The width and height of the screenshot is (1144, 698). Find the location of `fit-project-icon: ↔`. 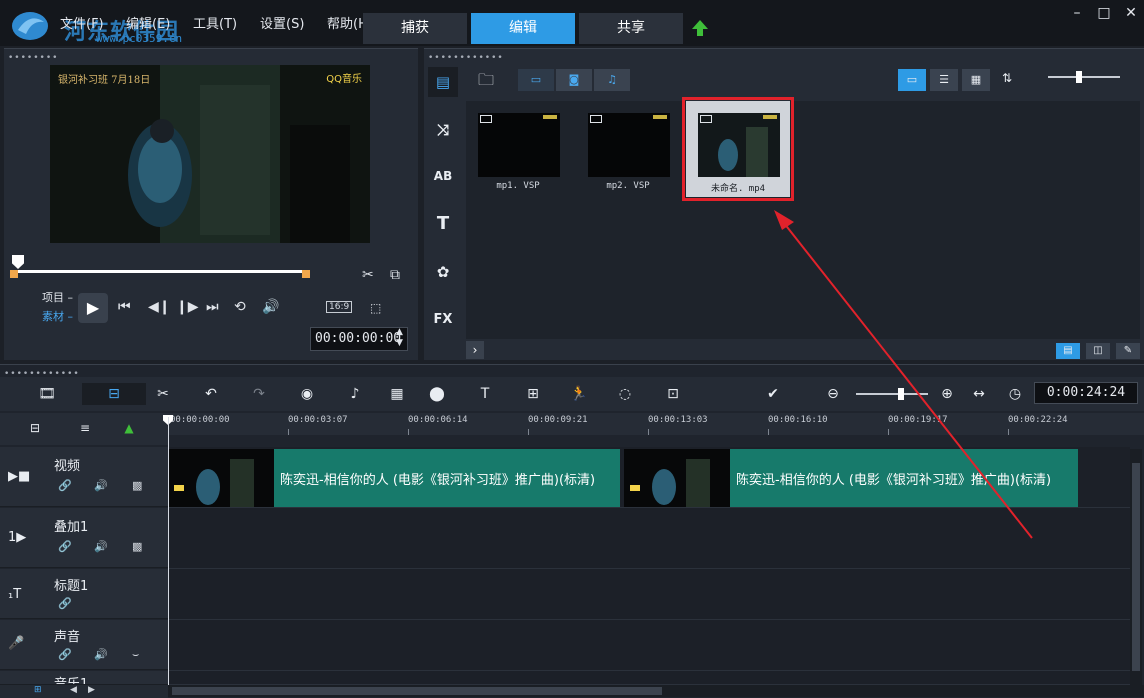

fit-project-icon: ↔ is located at coordinates (979, 394).